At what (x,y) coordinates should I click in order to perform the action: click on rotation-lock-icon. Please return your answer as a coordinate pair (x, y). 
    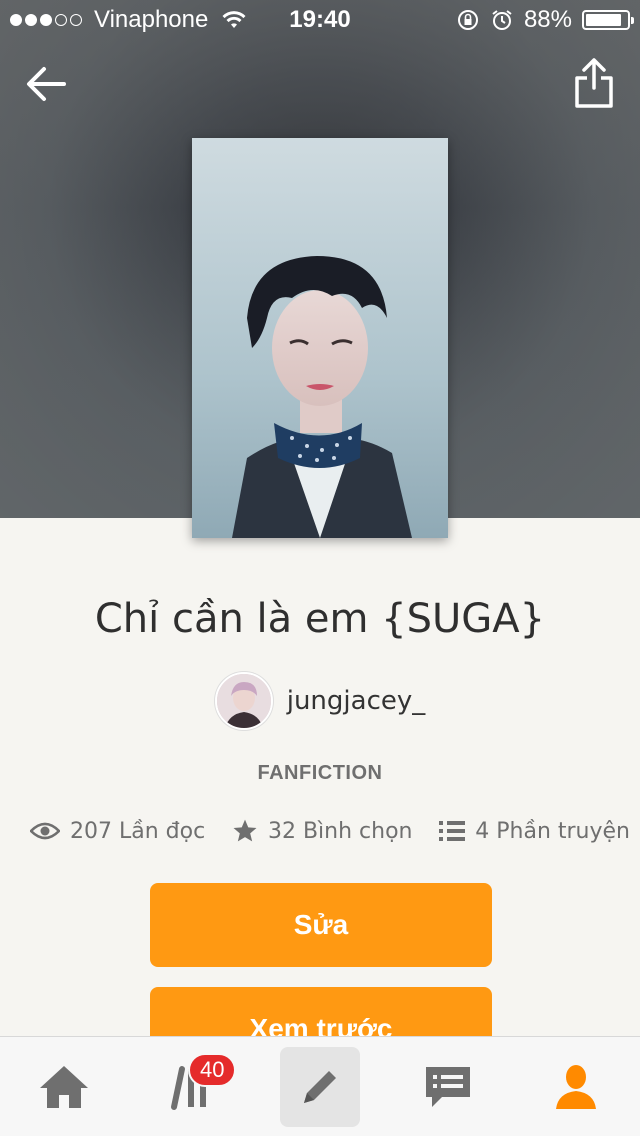
    Looking at the image, I should click on (467, 20).